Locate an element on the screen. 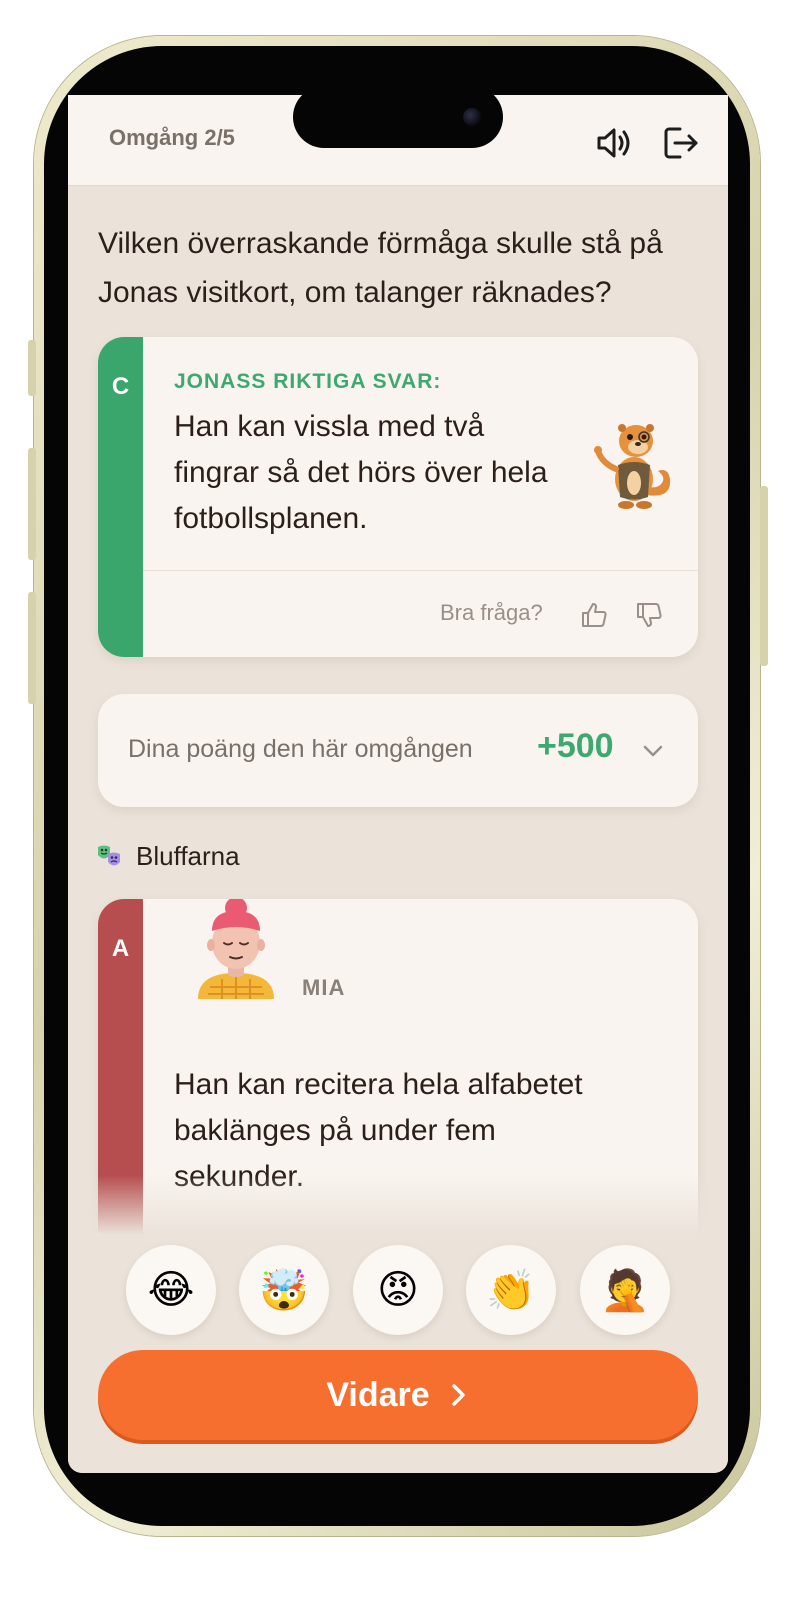 The height and width of the screenshot is (1600, 812). phone-volume-down-button is located at coordinates (32, 648).